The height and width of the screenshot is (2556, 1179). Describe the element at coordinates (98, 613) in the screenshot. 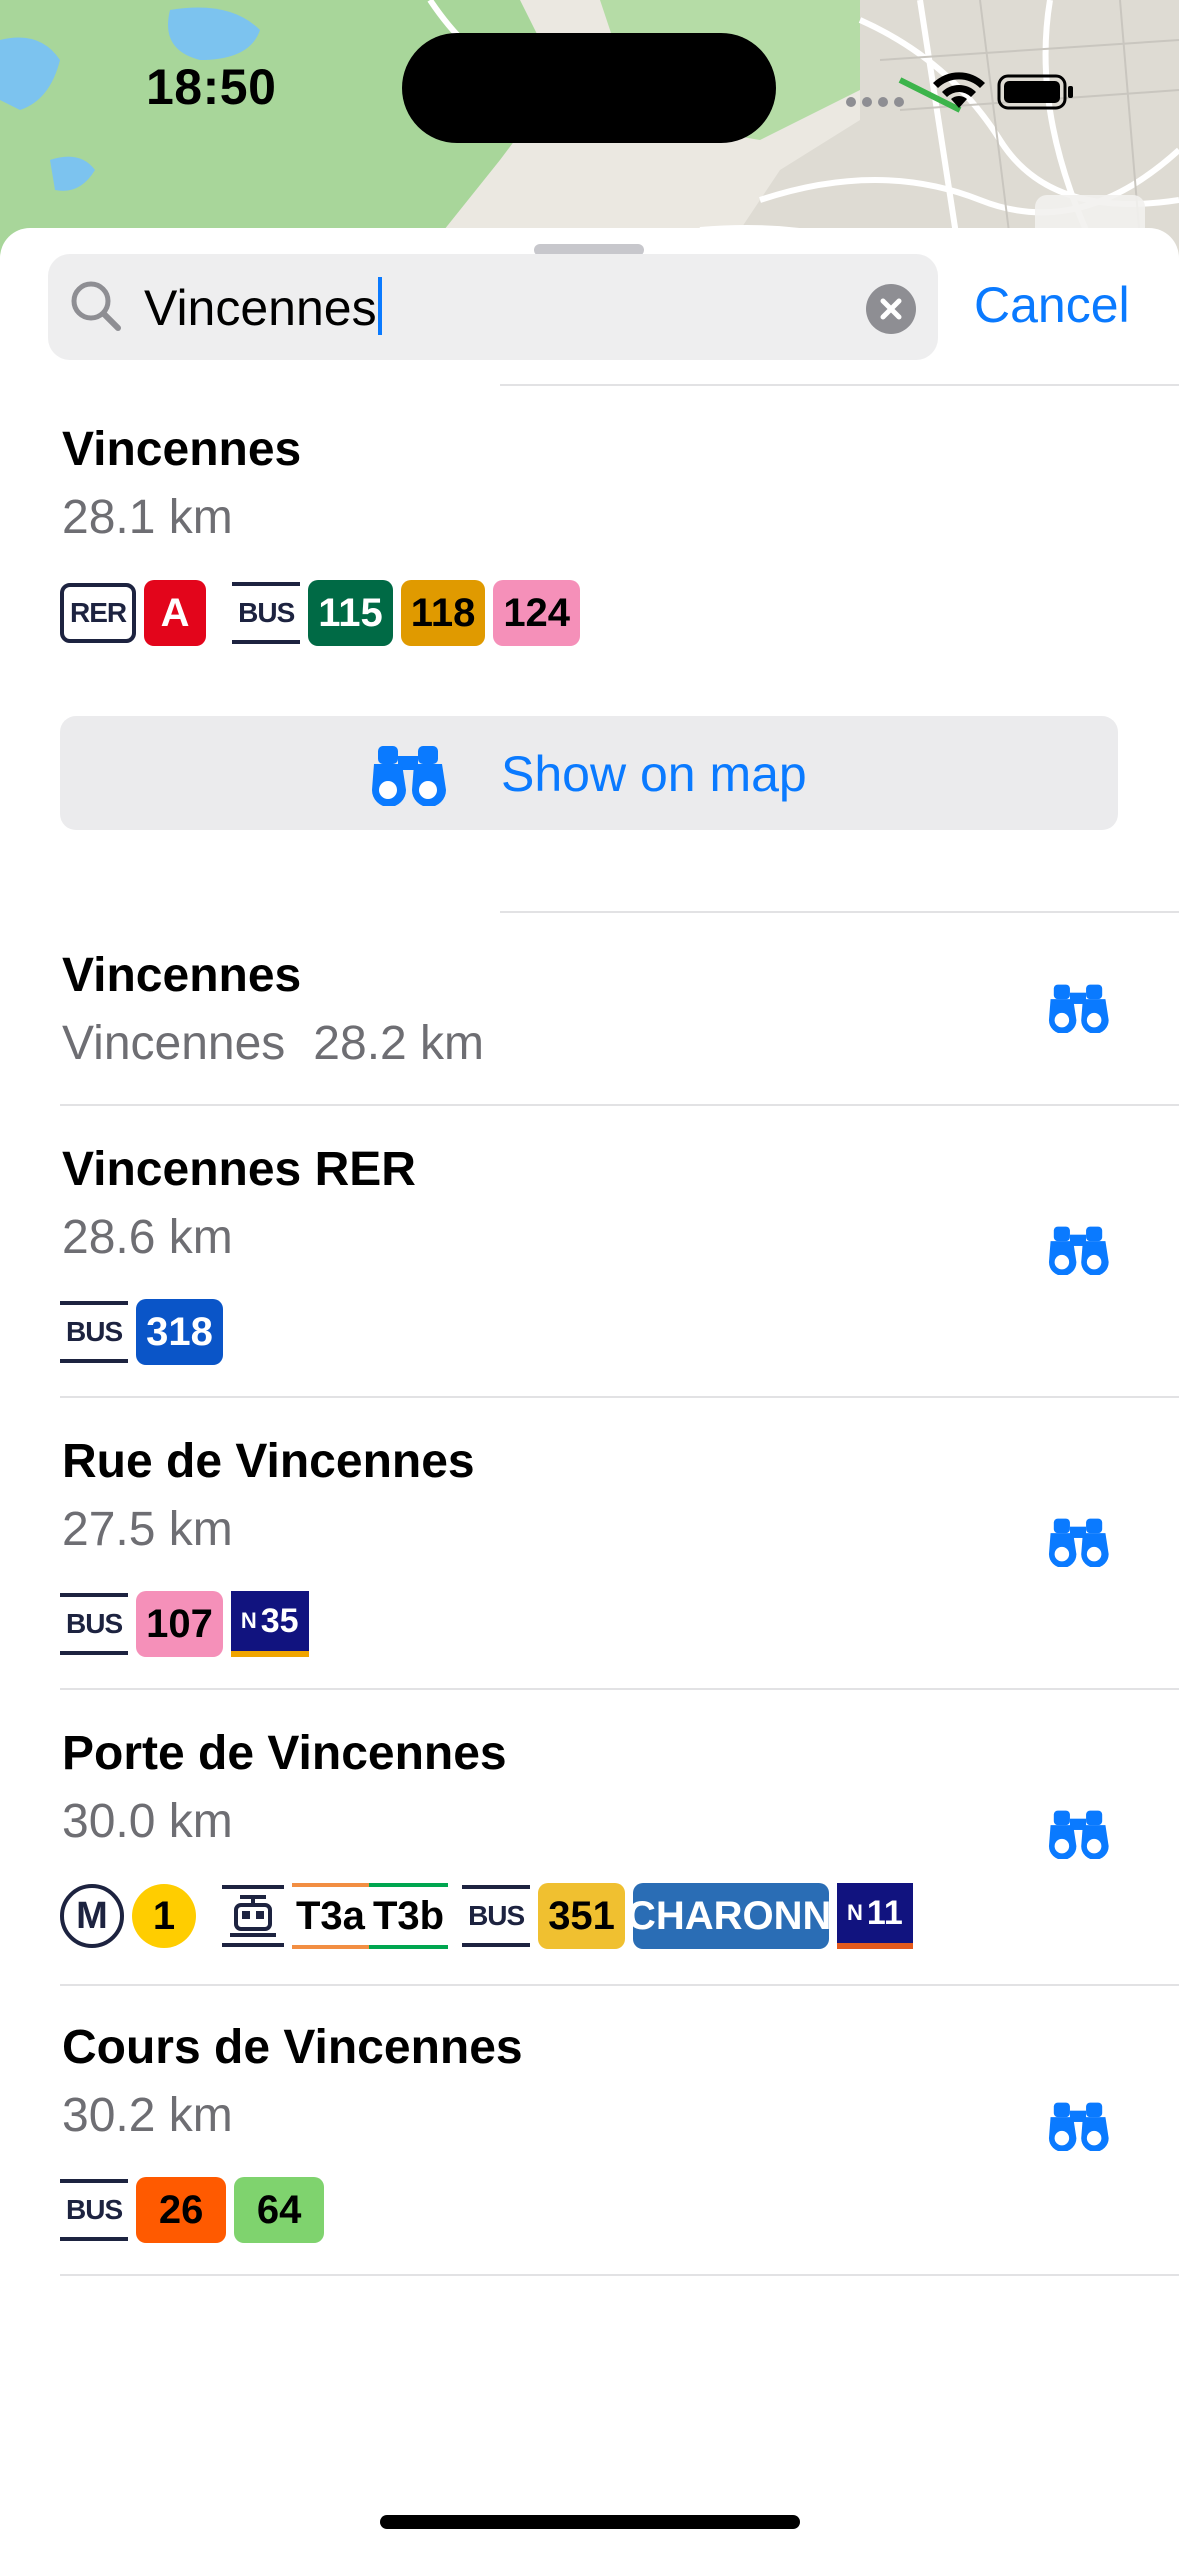

I see `rer-mode-badge: RER` at that location.